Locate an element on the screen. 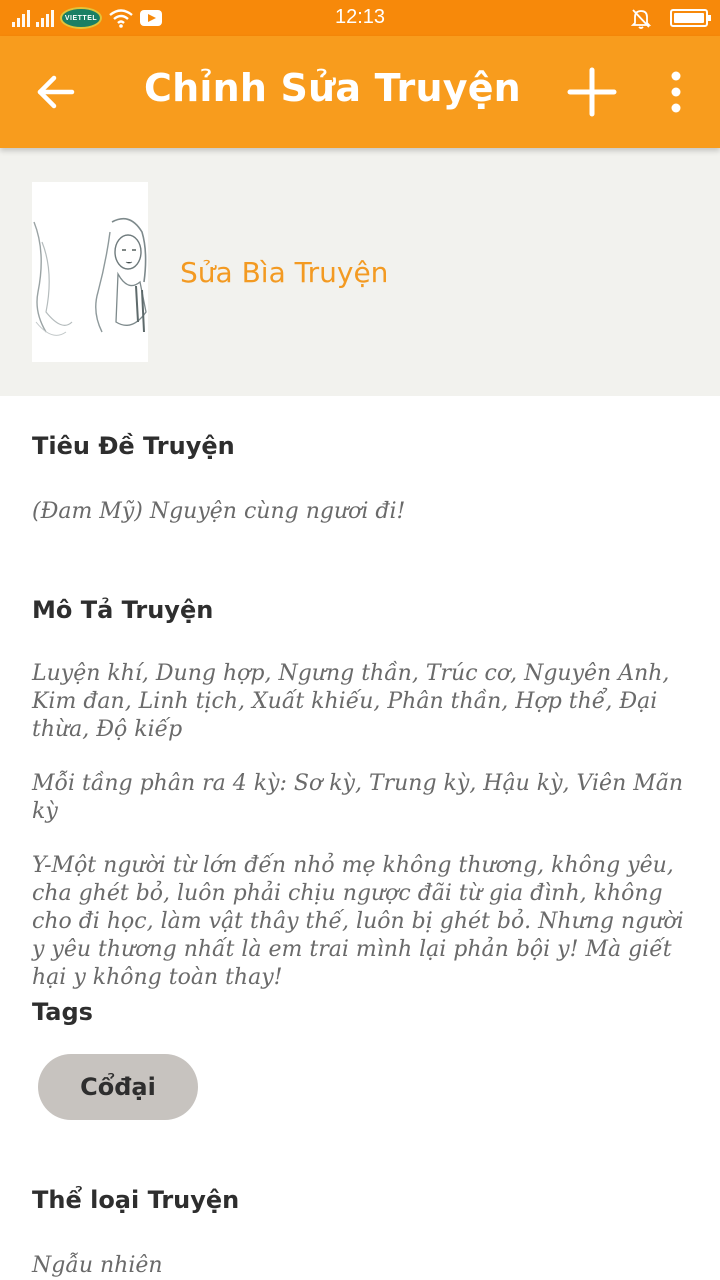 Image resolution: width=720 pixels, height=1280 pixels. back-arrow-icon is located at coordinates (55, 93).